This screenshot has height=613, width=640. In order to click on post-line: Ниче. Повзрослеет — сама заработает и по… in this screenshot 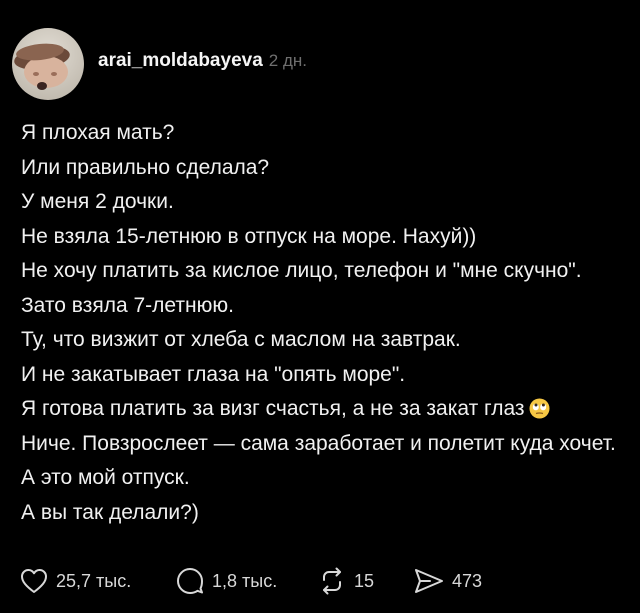, I will do `click(318, 443)`.